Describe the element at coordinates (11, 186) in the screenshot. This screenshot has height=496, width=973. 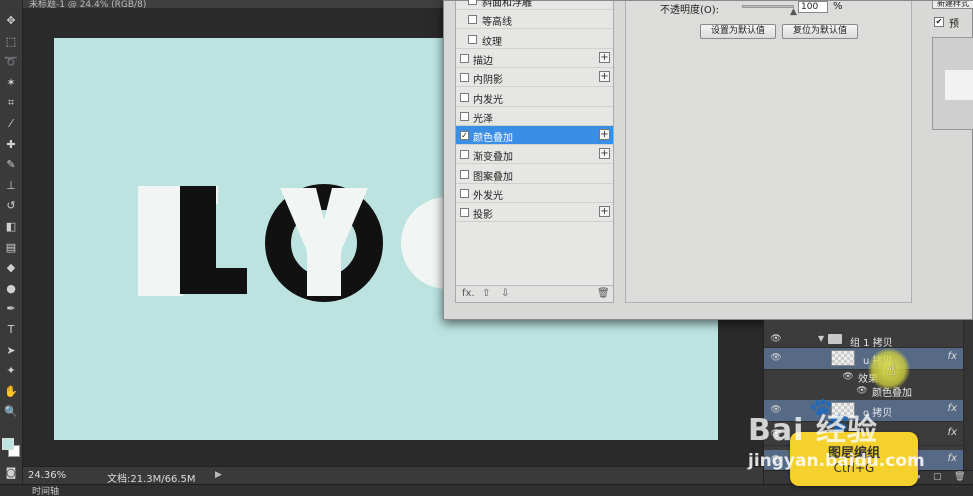
I see `stamp-icon: ⊥` at that location.